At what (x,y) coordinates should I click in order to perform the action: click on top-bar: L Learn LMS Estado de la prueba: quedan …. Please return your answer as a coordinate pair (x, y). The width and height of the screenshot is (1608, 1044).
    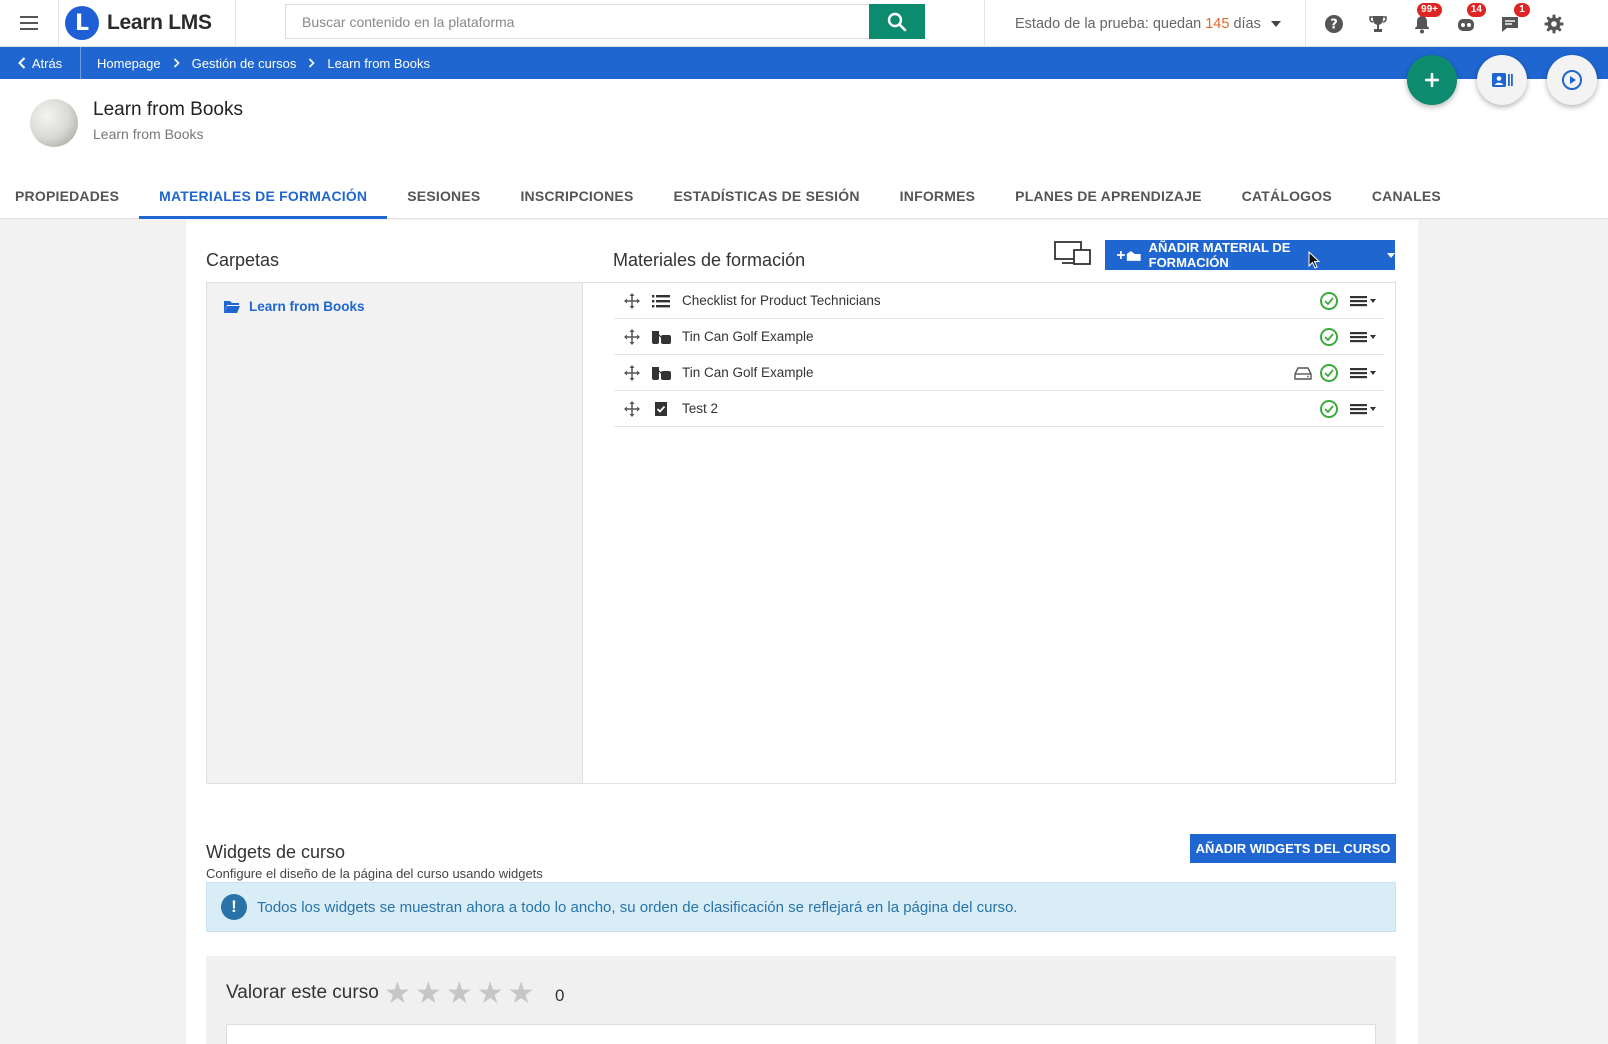
    Looking at the image, I should click on (804, 23).